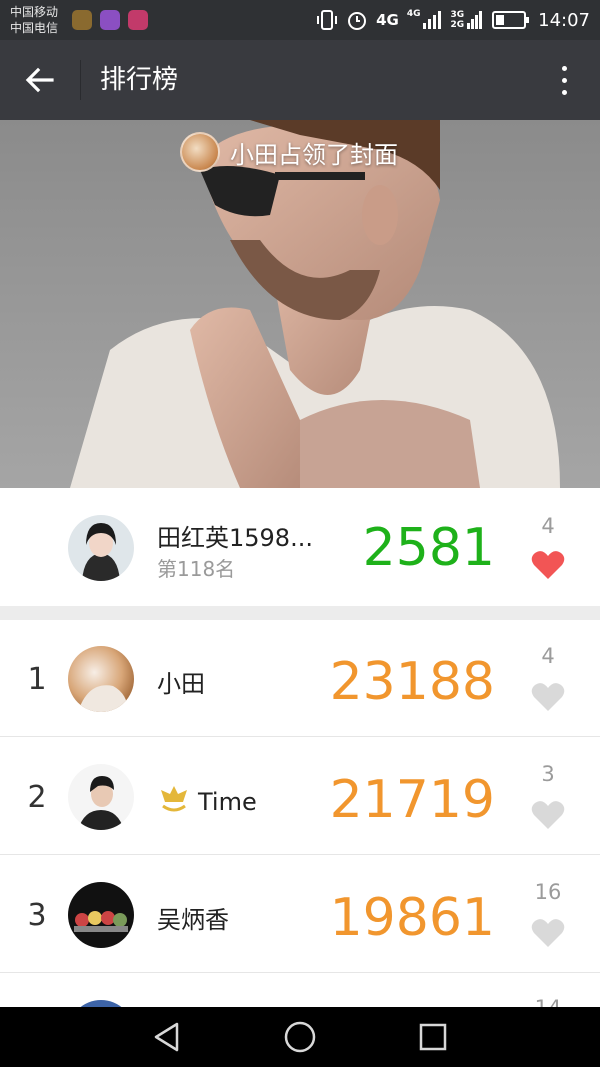  Describe the element at coordinates (80, 80) in the screenshot. I see `app-bar-divider` at that location.